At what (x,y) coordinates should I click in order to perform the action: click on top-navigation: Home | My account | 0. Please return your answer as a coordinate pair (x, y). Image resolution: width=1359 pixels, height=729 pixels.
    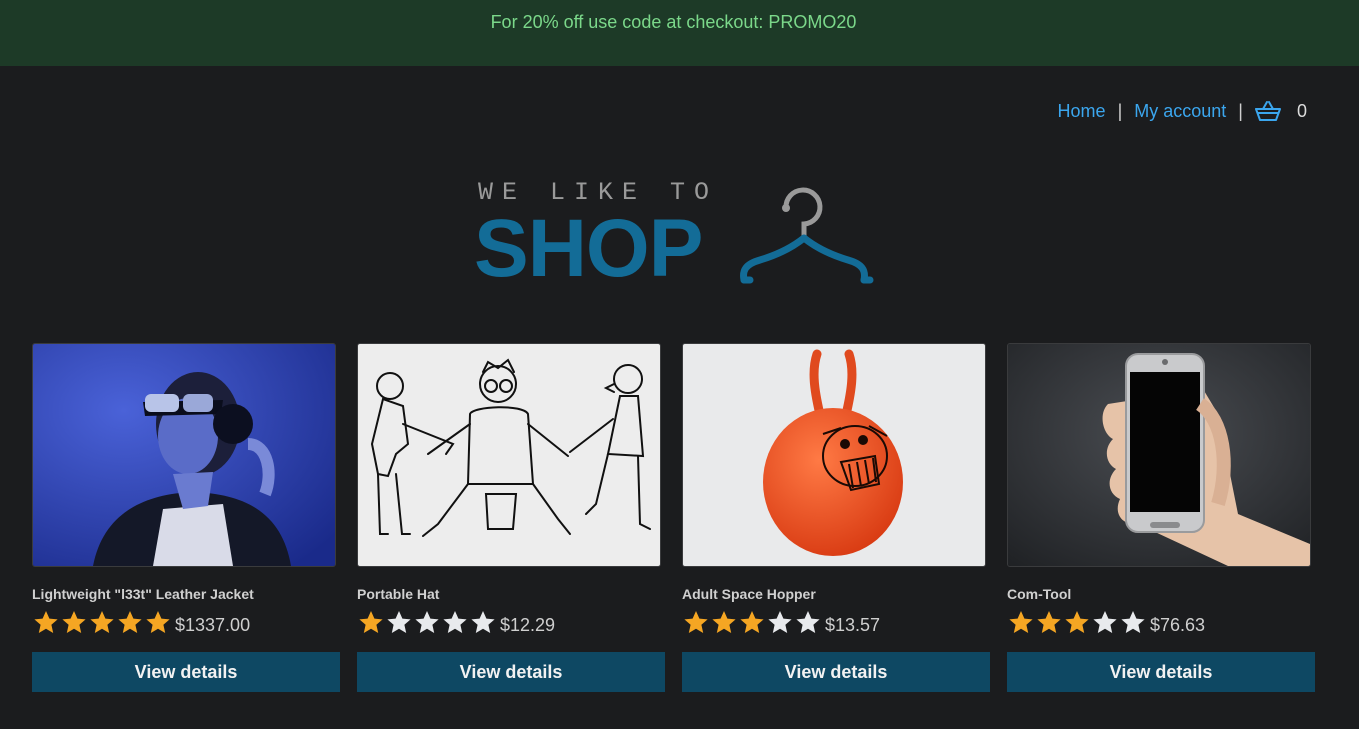
    Looking at the image, I should click on (1182, 111).